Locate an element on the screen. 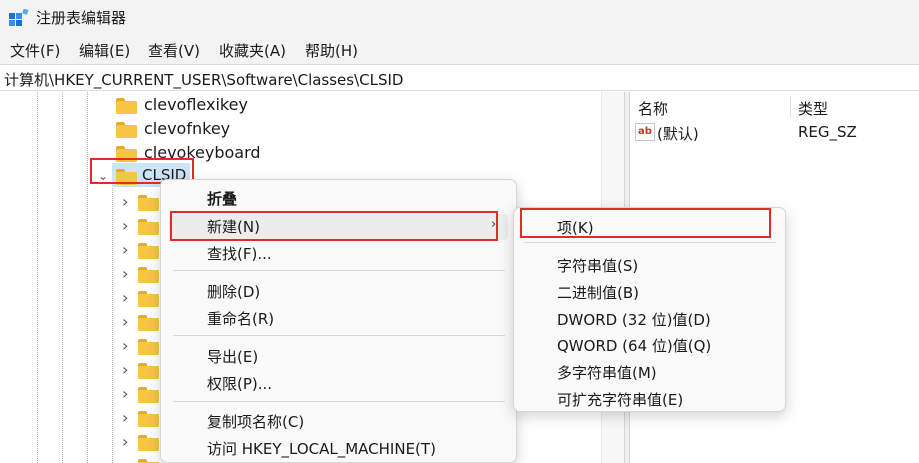 Image resolution: width=919 pixels, height=463 pixels. menu-view: 查看(V) is located at coordinates (174, 50).